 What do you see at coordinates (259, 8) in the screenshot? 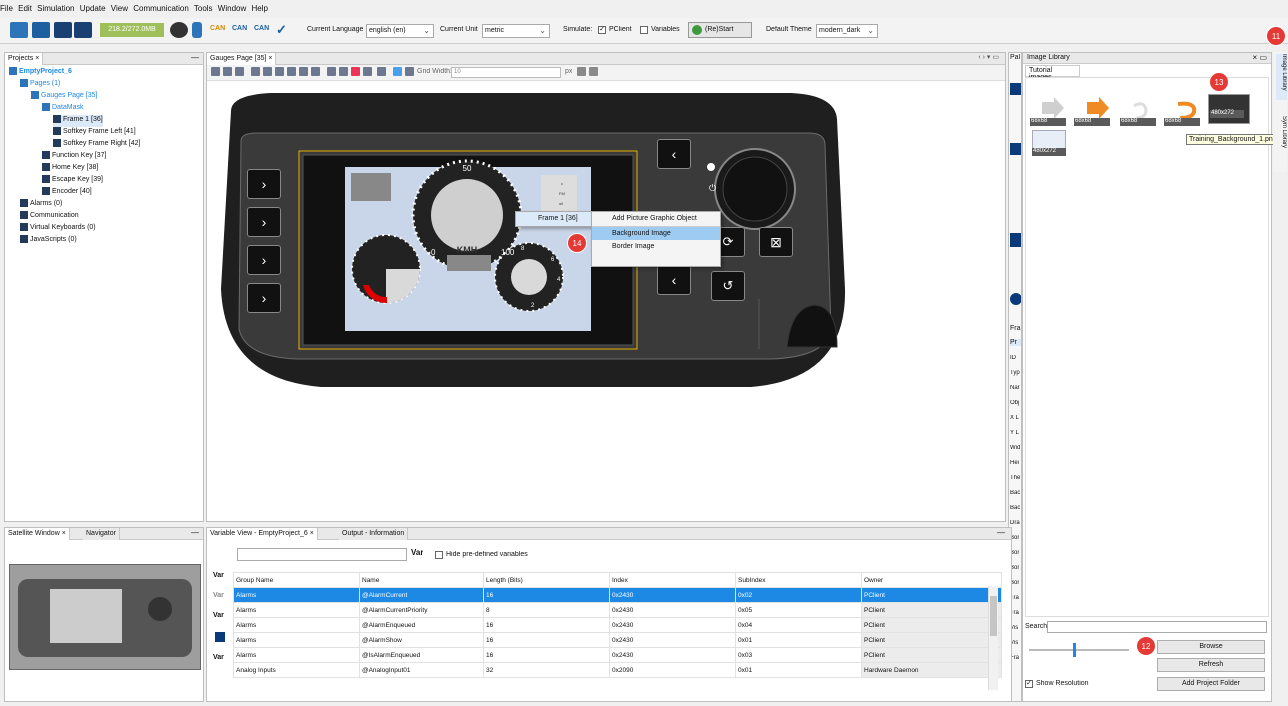
I see `menu-help: Help` at bounding box center [259, 8].